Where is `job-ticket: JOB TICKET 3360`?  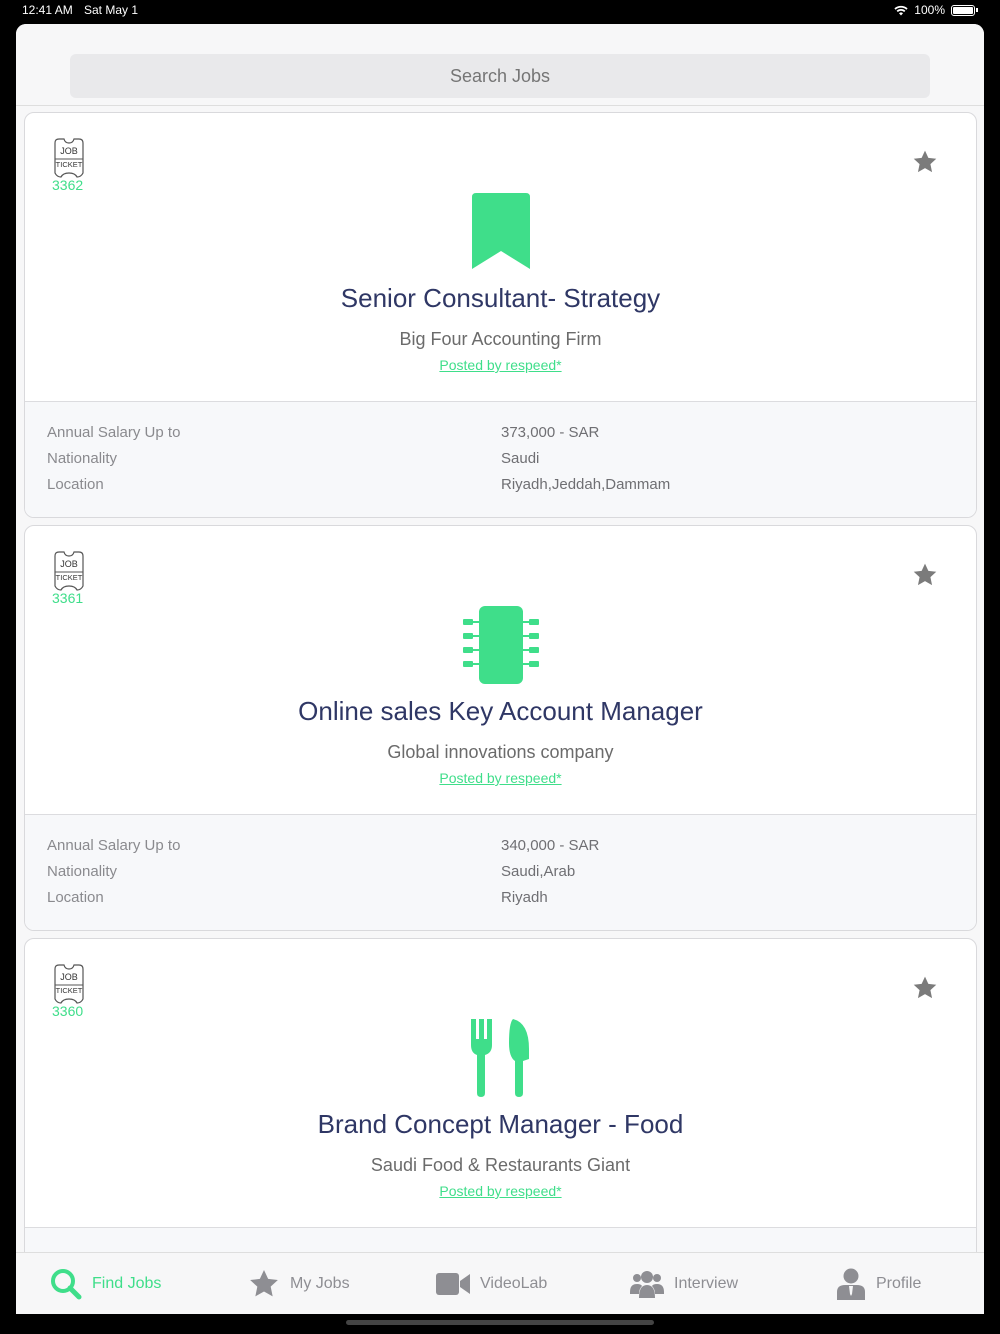
job-ticket: JOB TICKET 3360 is located at coordinates (69, 991).